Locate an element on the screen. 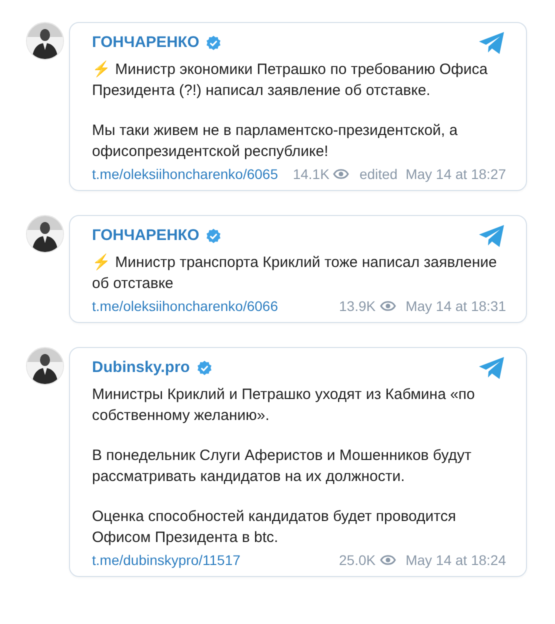 Image resolution: width=555 pixels, height=624 pixels. post-date: May 14 at 18:31 is located at coordinates (456, 306).